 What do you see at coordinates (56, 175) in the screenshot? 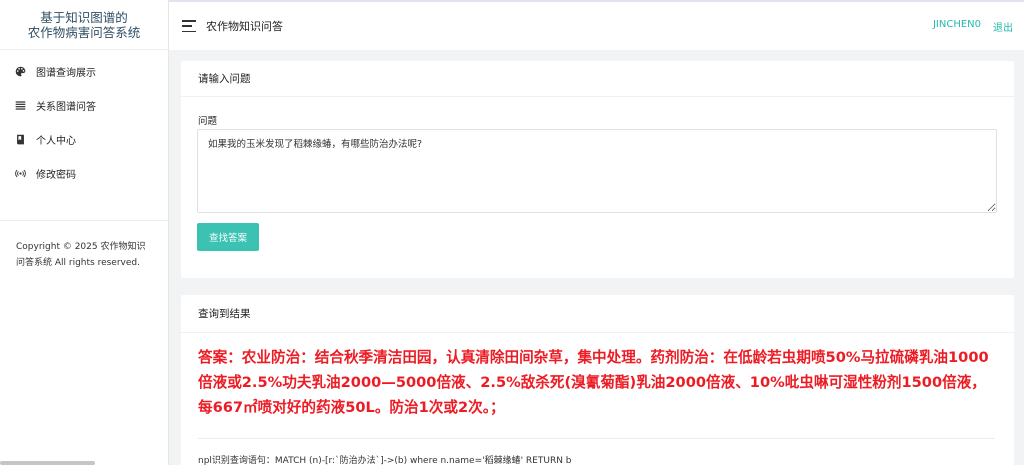
I see `sidebar-item-label: 修改密码` at bounding box center [56, 175].